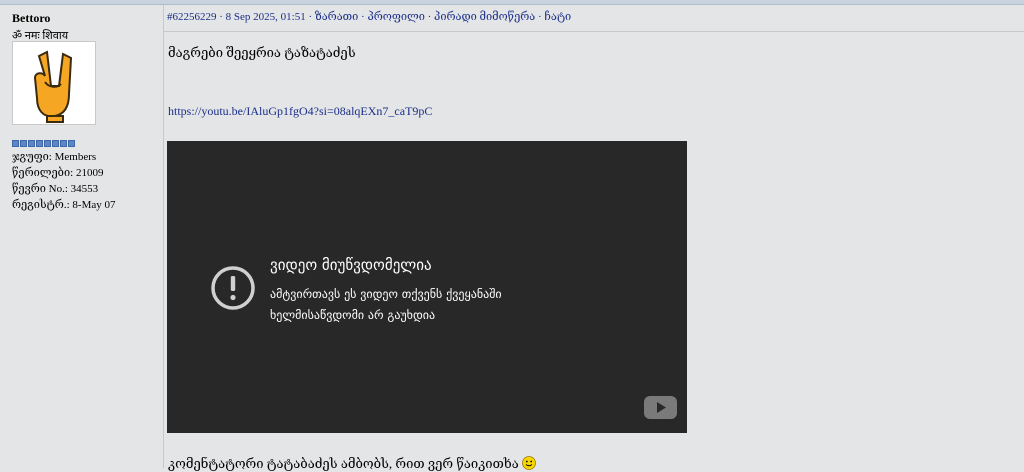  What do you see at coordinates (484, 17) in the screenshot?
I see `action-private-message: პირადი მიმოწერა` at bounding box center [484, 17].